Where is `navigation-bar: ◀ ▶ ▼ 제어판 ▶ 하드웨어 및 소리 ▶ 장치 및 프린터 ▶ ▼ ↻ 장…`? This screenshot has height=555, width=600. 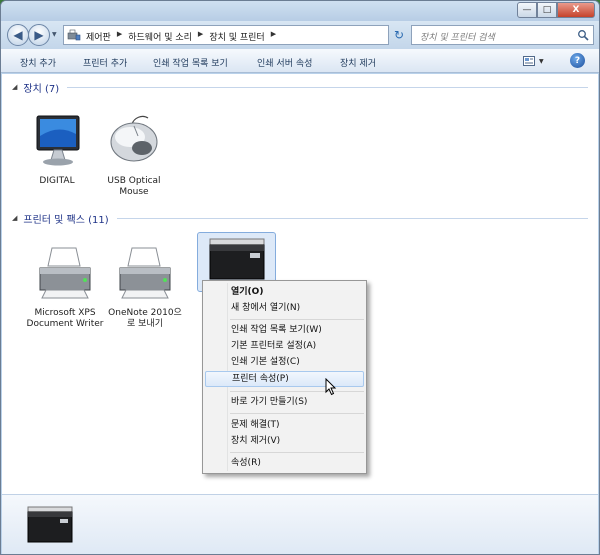
navigation-bar: ◀ ▶ ▼ 제어판 ▶ 하드웨어 및 소리 ▶ 장치 및 프린터 ▶ ▼ ↻ 장… is located at coordinates (300, 35).